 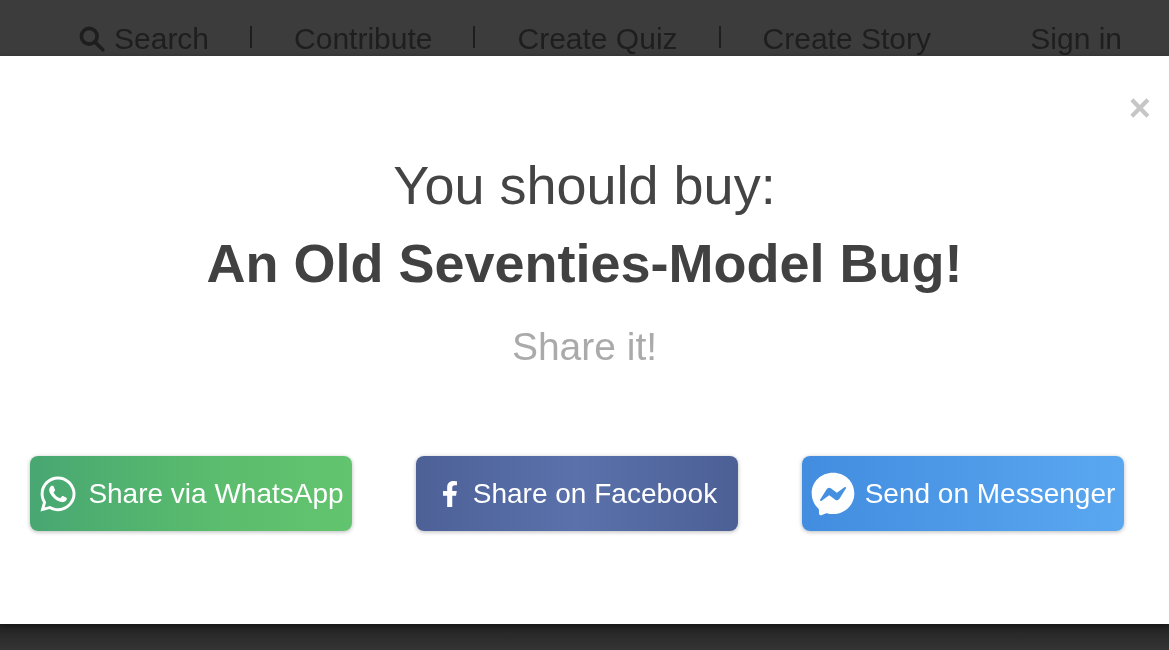 I want to click on share-prompt: Share it!, so click(x=584, y=347).